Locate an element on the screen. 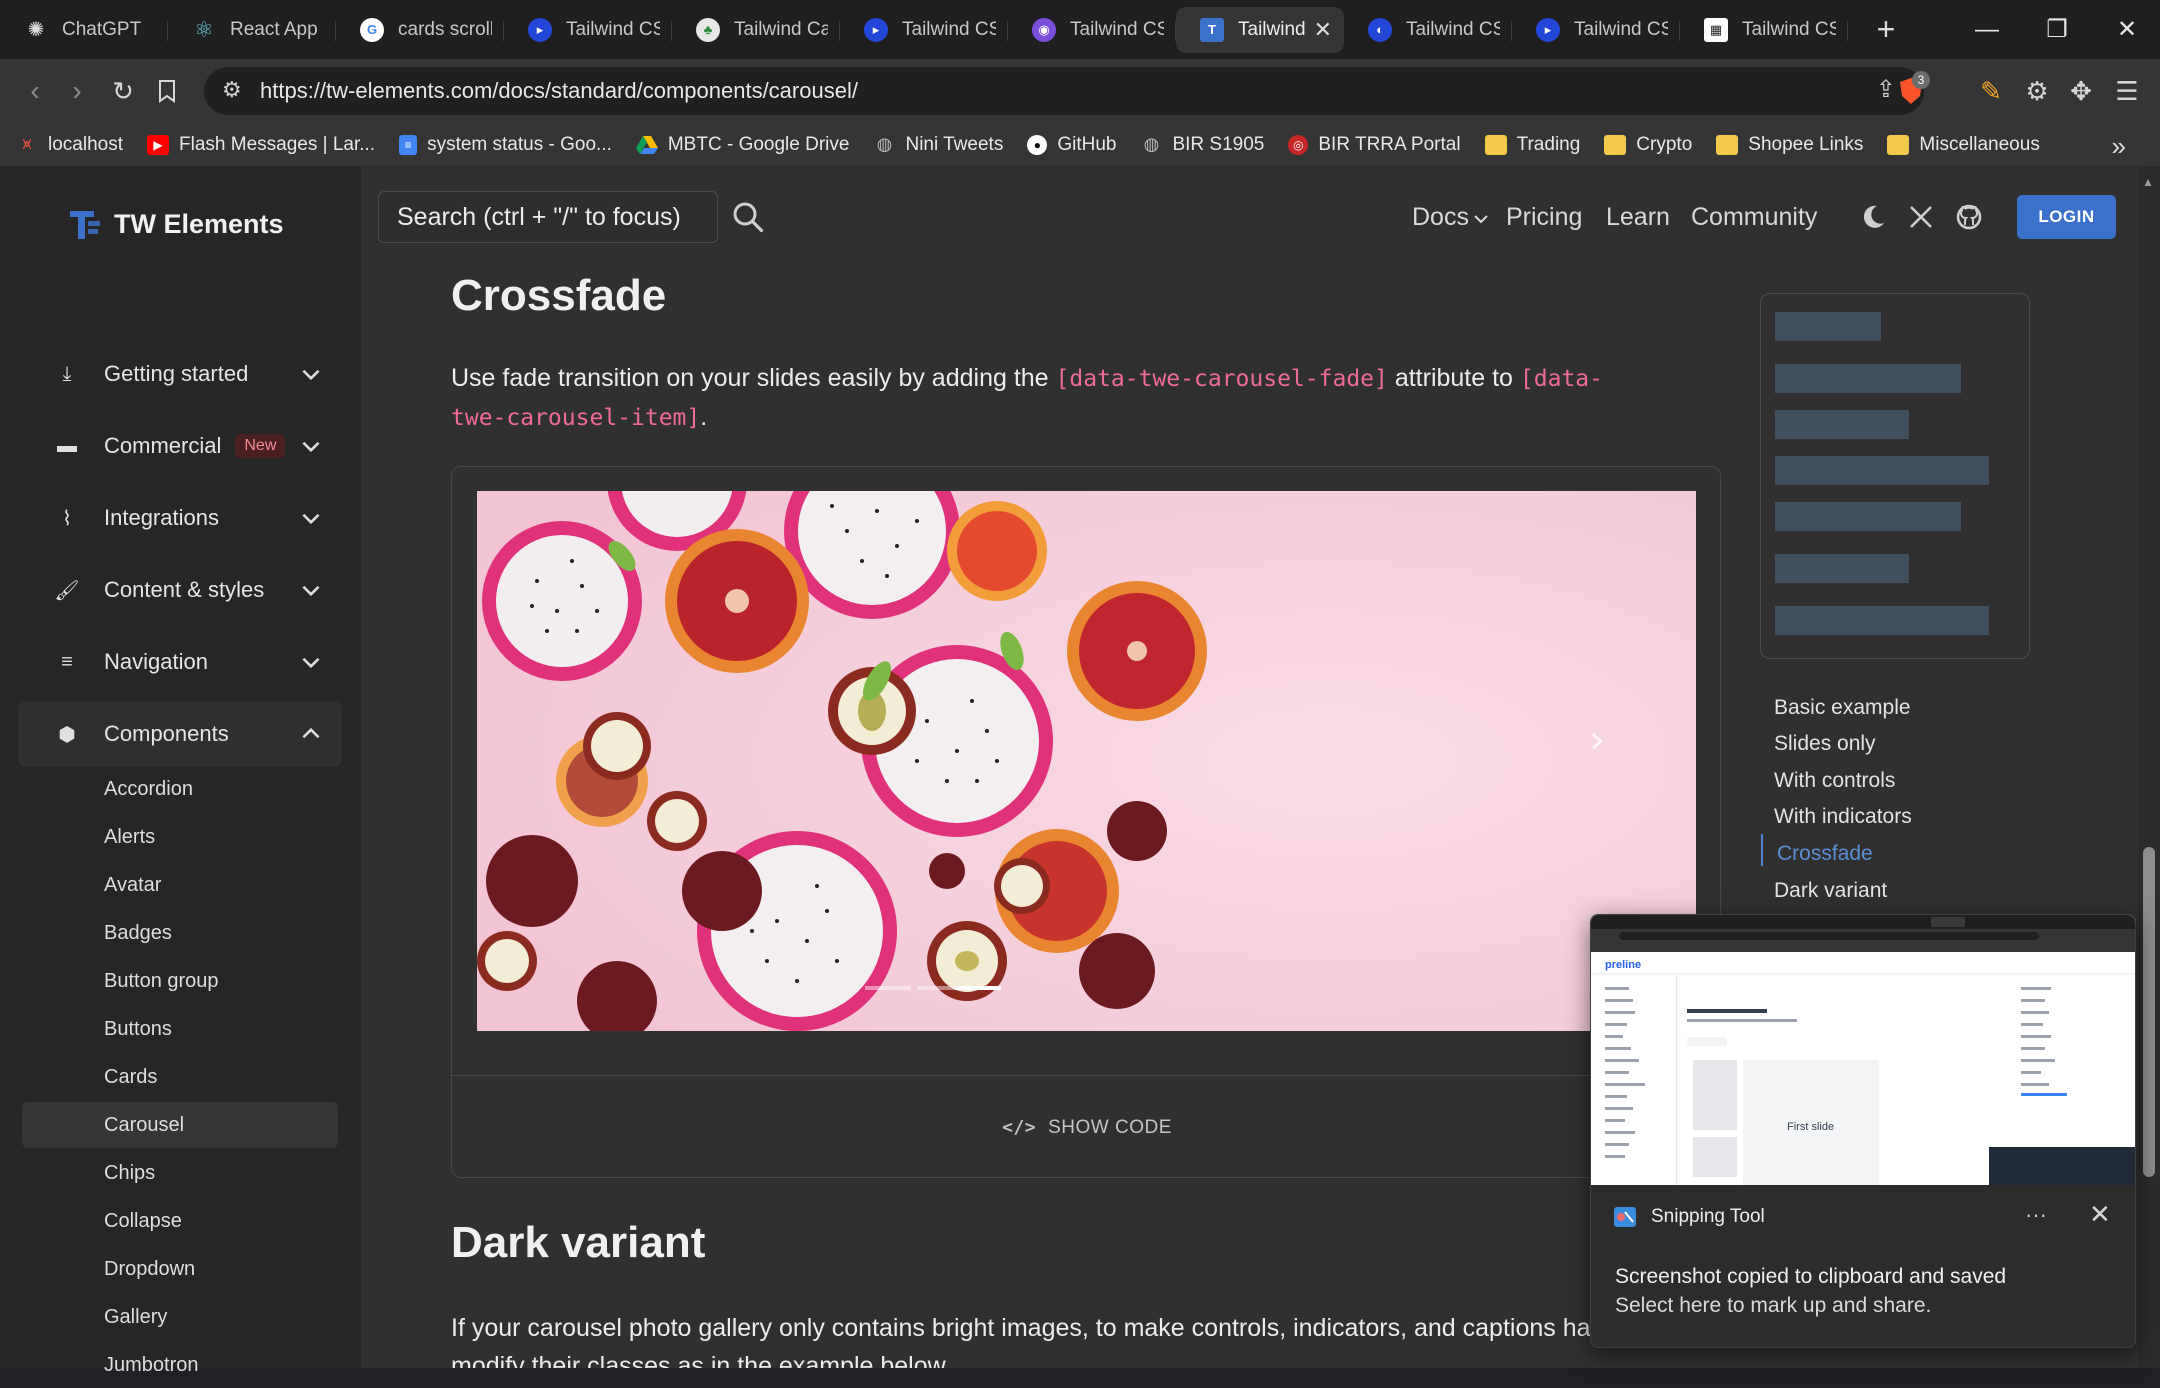 The image size is (2160, 1388). close-window-icon: ✕ is located at coordinates (2127, 29).